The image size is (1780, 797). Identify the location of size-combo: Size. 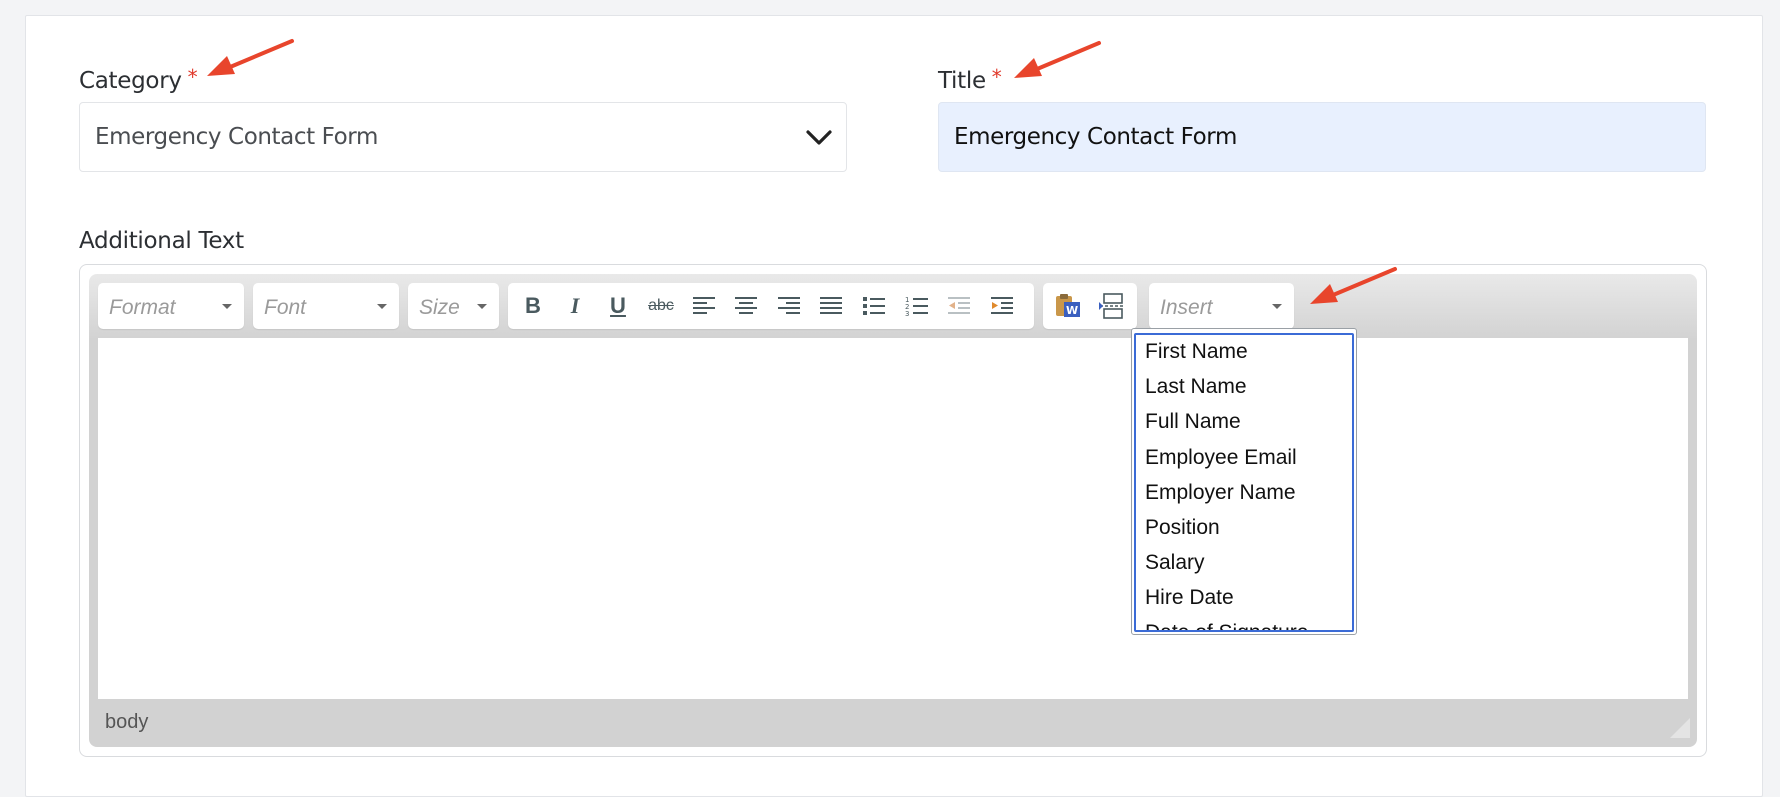
(453, 306).